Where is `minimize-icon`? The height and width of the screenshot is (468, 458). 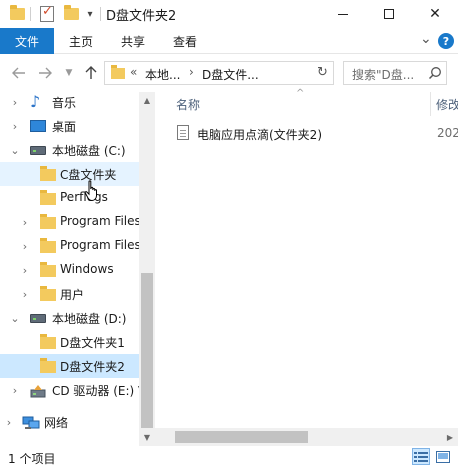
minimize-icon is located at coordinates (343, 14).